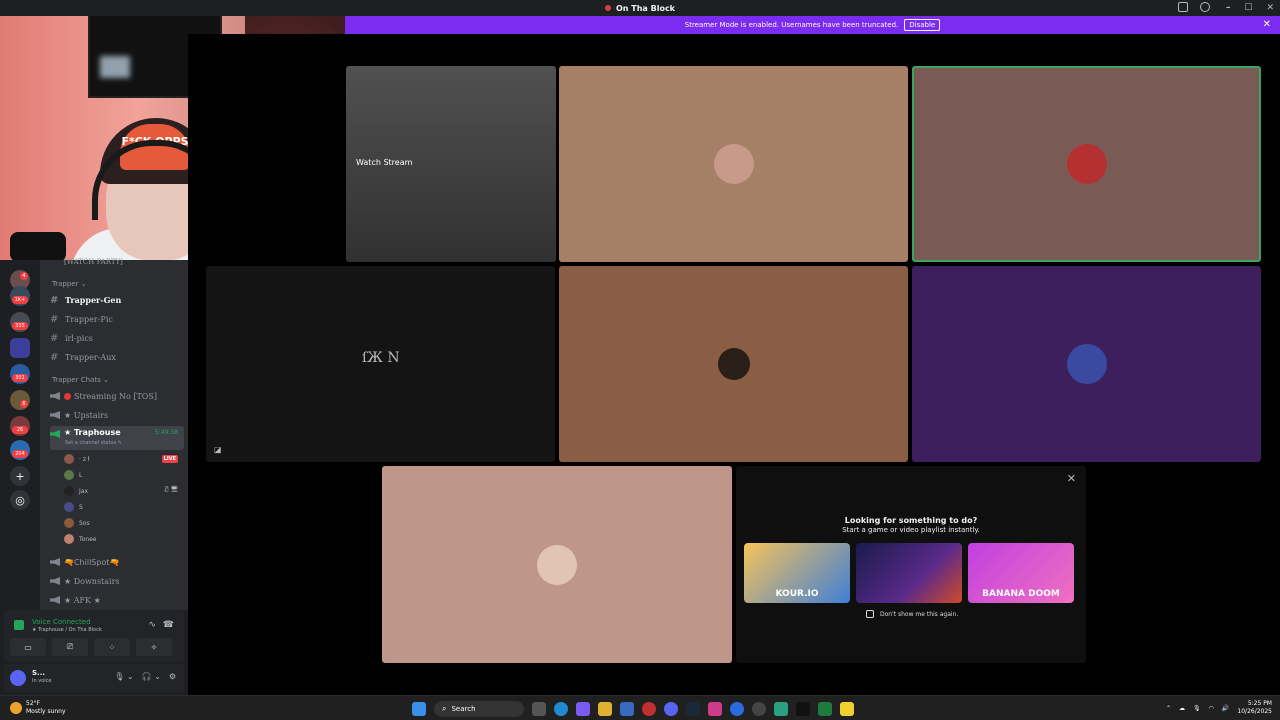  I want to click on voice-user: L, so click(73, 475).